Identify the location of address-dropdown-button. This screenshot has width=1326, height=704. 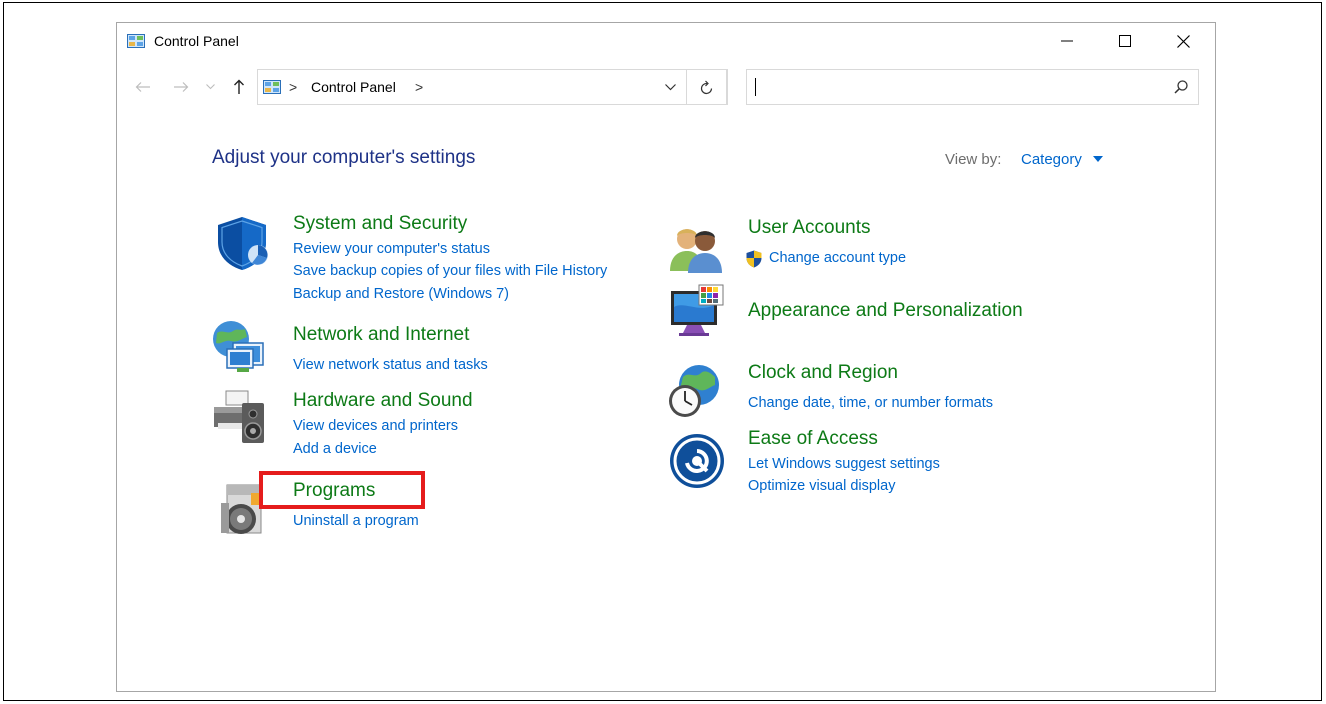
(670, 87).